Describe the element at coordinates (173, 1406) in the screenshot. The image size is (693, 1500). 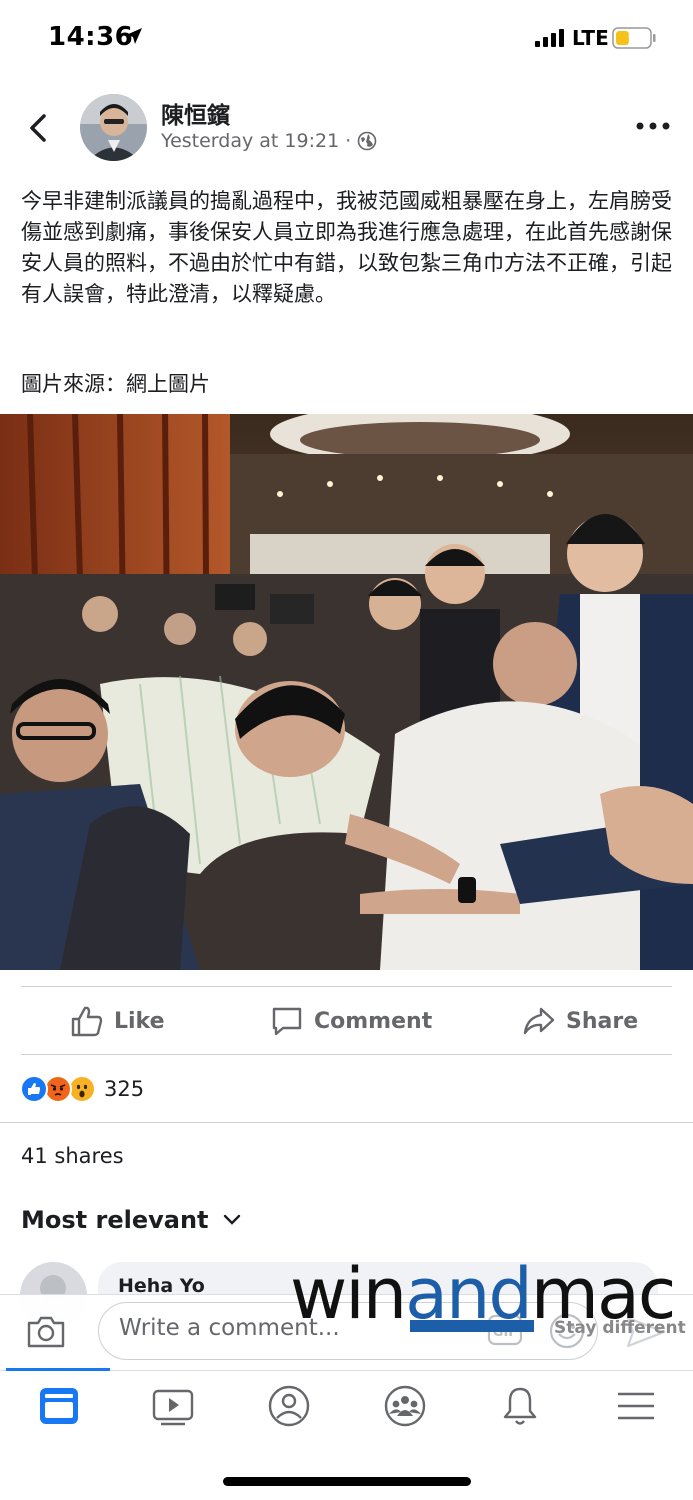
I see `video-icon` at that location.